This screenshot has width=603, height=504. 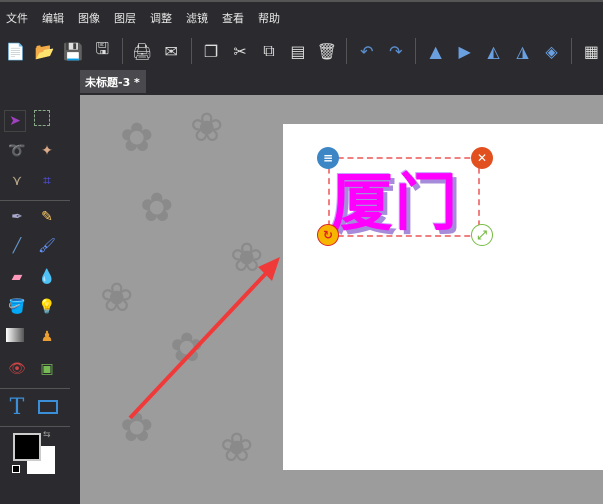 I want to click on rotate-right-icon: ◮, so click(x=522, y=51).